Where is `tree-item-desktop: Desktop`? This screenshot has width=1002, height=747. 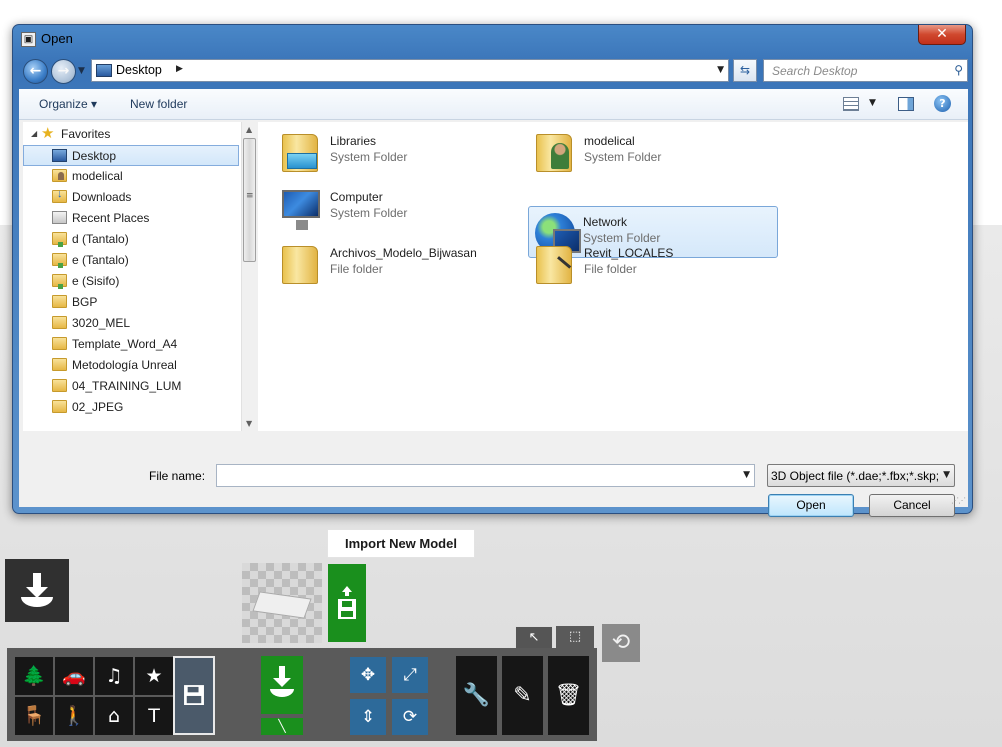 tree-item-desktop: Desktop is located at coordinates (131, 155).